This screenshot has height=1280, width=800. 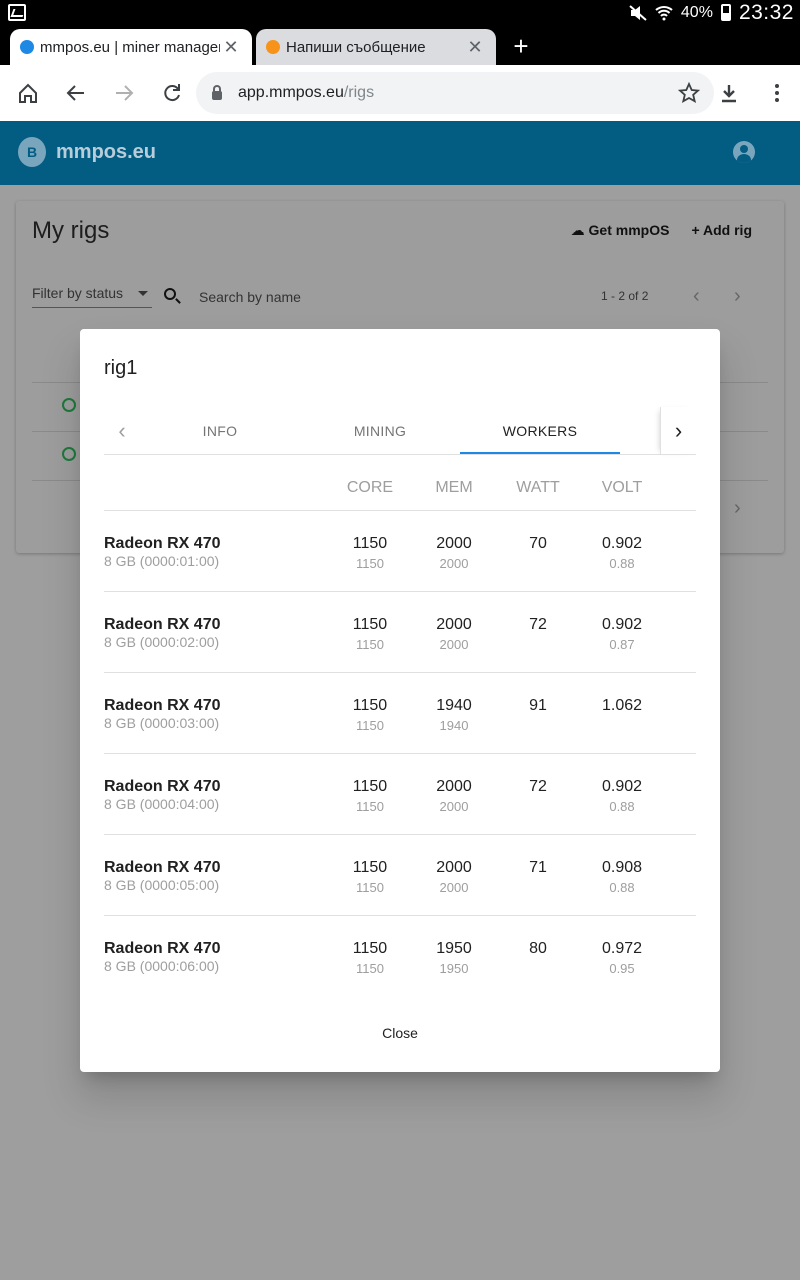 I want to click on lock-icon, so click(x=217, y=92).